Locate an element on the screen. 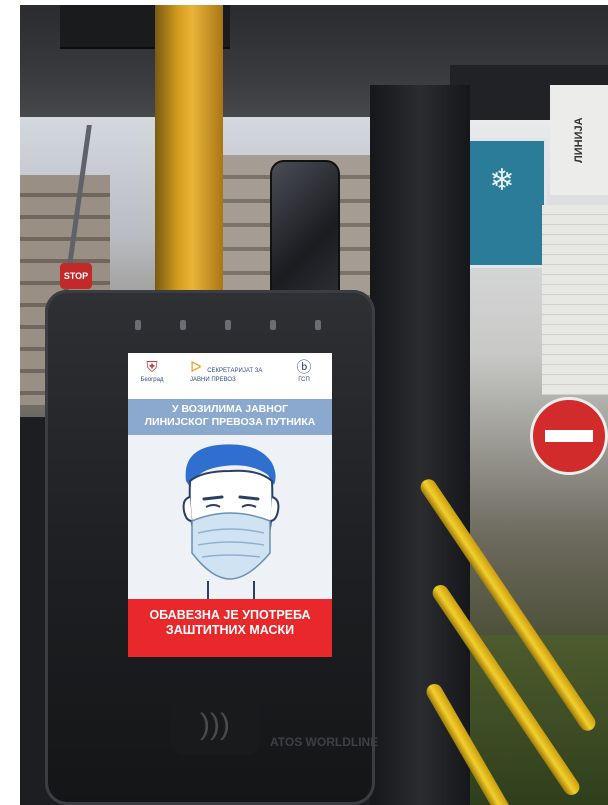 Image resolution: width=608 pixels, height=805 pixels. window-paper-notice is located at coordinates (575, 300).